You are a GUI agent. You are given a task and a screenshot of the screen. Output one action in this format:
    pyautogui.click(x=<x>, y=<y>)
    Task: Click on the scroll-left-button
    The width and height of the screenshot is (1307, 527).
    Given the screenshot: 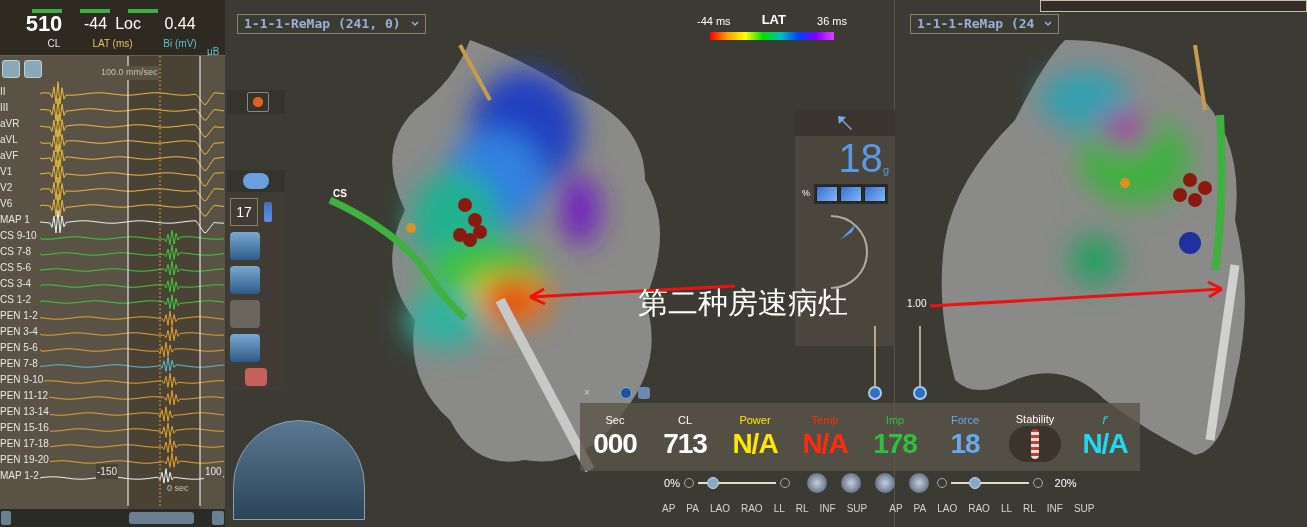 What is the action you would take?
    pyautogui.click(x=6, y=518)
    